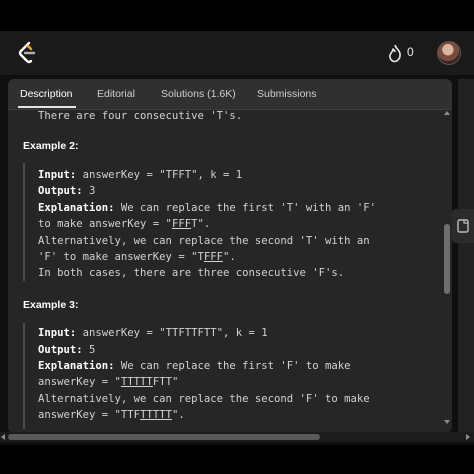 This screenshot has width=474, height=474. What do you see at coordinates (172, 333) in the screenshot?
I see `input-value: answerKey = "TTFTTFTT", k = 1` at bounding box center [172, 333].